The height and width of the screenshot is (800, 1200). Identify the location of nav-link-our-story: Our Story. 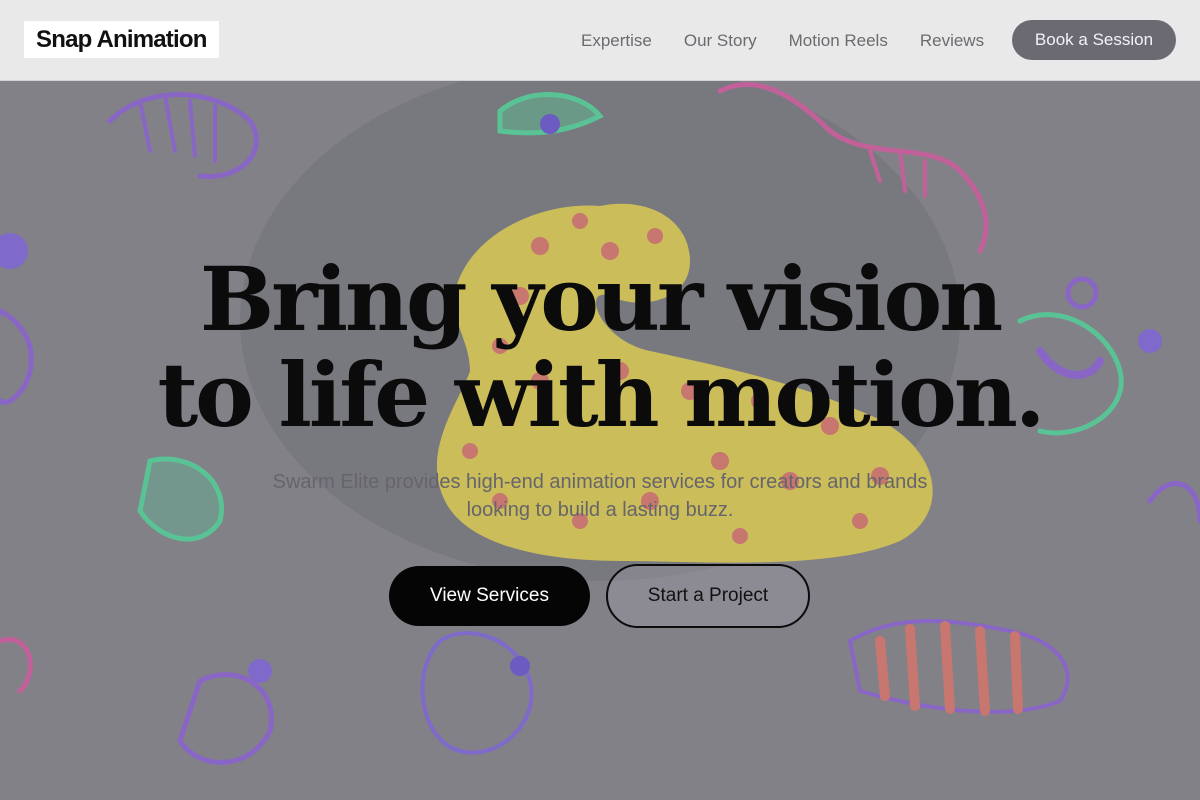
(720, 41).